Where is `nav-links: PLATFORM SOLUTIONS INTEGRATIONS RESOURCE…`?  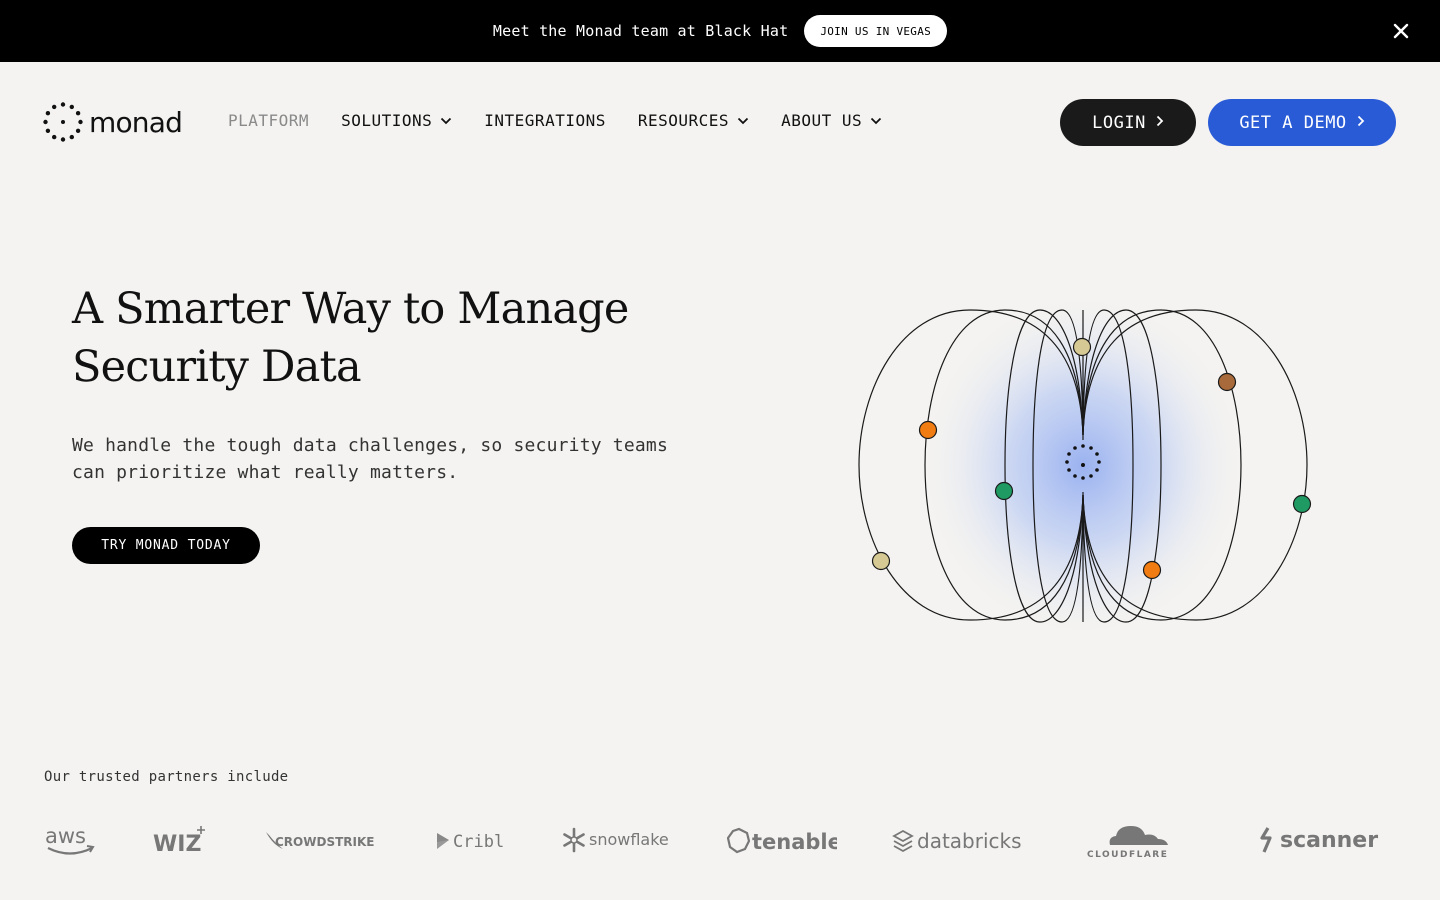
nav-links: PLATFORM SOLUTIONS INTEGRATIONS RESOURCE… is located at coordinates (571, 120).